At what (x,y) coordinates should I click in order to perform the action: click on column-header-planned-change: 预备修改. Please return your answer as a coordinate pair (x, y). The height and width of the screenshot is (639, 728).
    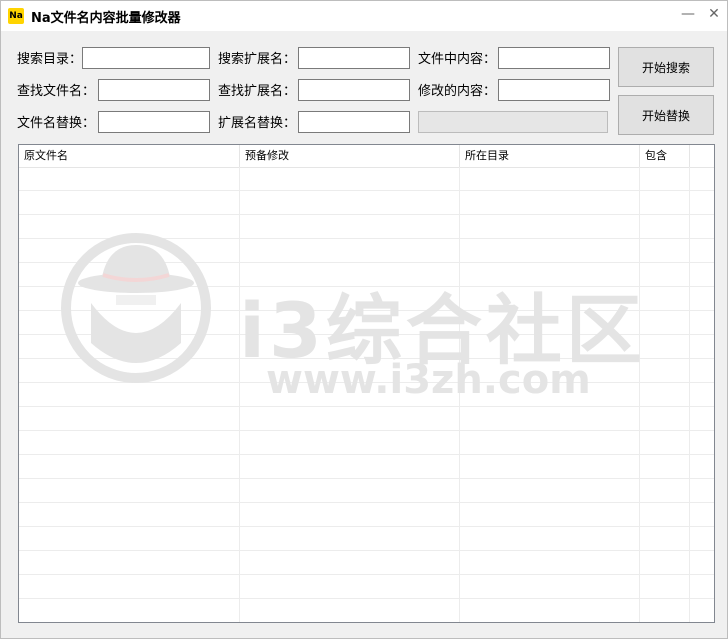
    Looking at the image, I should click on (350, 156).